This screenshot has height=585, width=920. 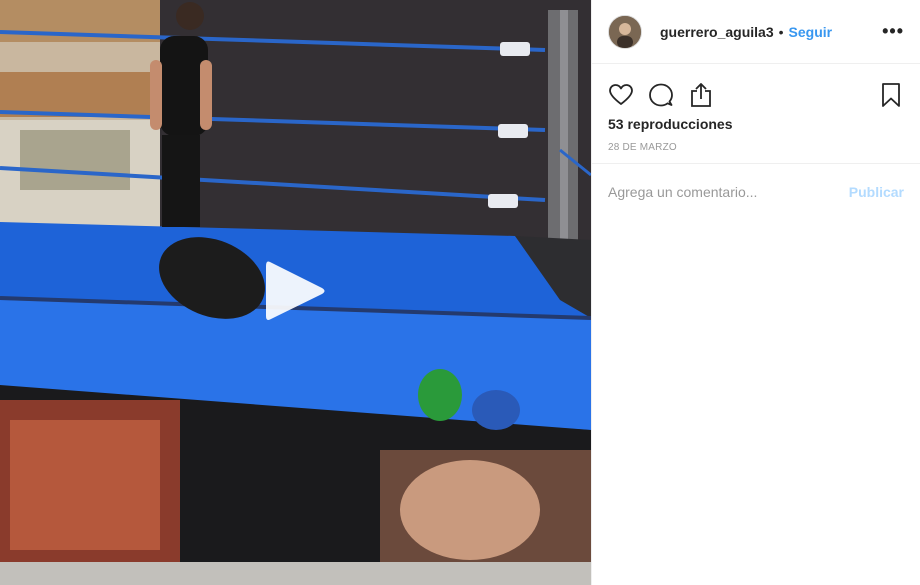 I want to click on share-icon, so click(x=701, y=95).